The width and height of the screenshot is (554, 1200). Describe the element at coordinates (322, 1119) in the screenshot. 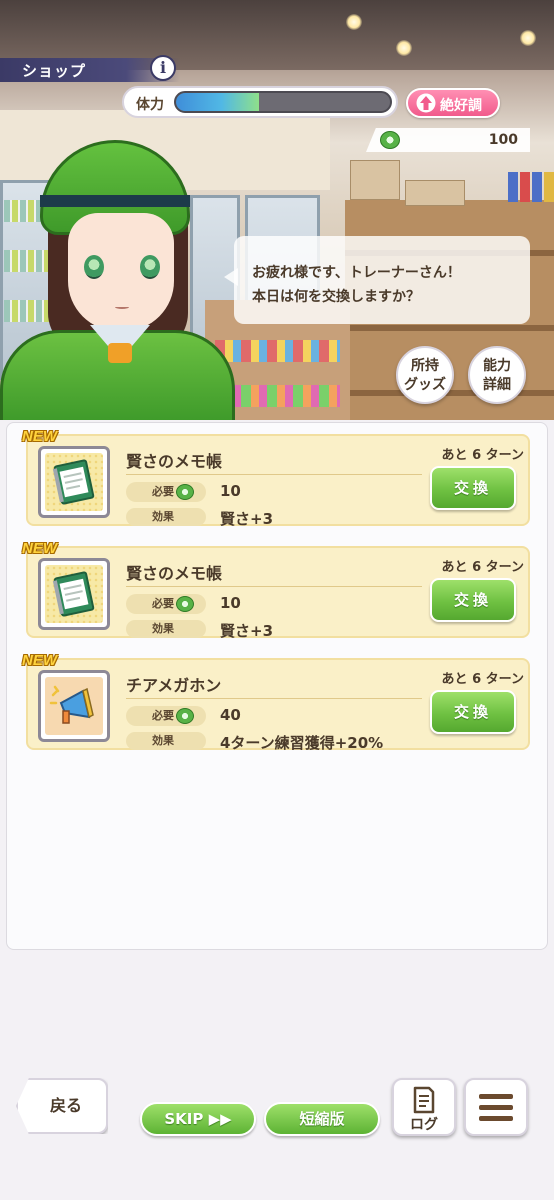

I see `short-version-button: 短縮版` at that location.